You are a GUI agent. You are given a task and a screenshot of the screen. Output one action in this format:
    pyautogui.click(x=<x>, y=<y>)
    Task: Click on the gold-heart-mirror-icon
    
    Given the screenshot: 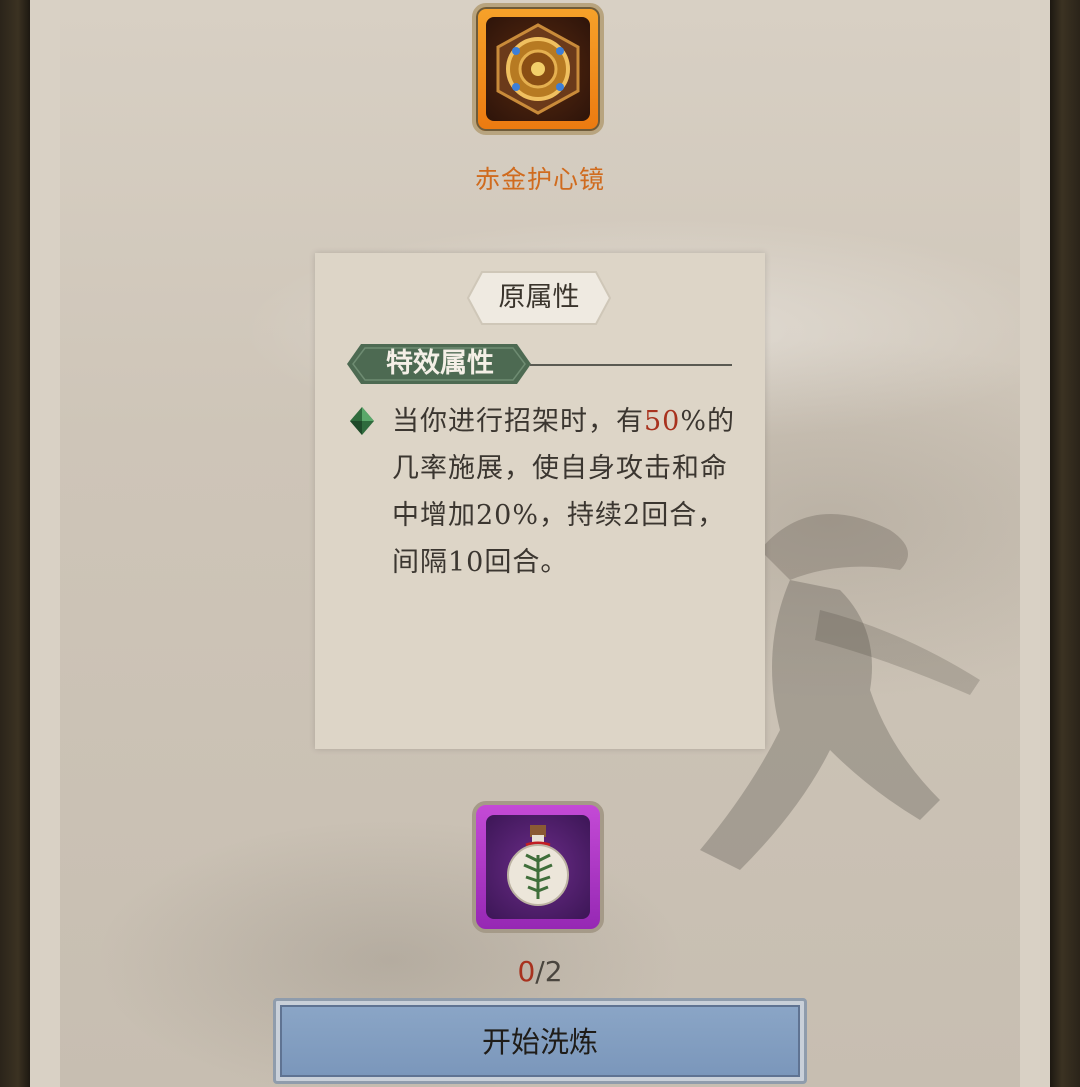 What is the action you would take?
    pyautogui.click(x=538, y=69)
    